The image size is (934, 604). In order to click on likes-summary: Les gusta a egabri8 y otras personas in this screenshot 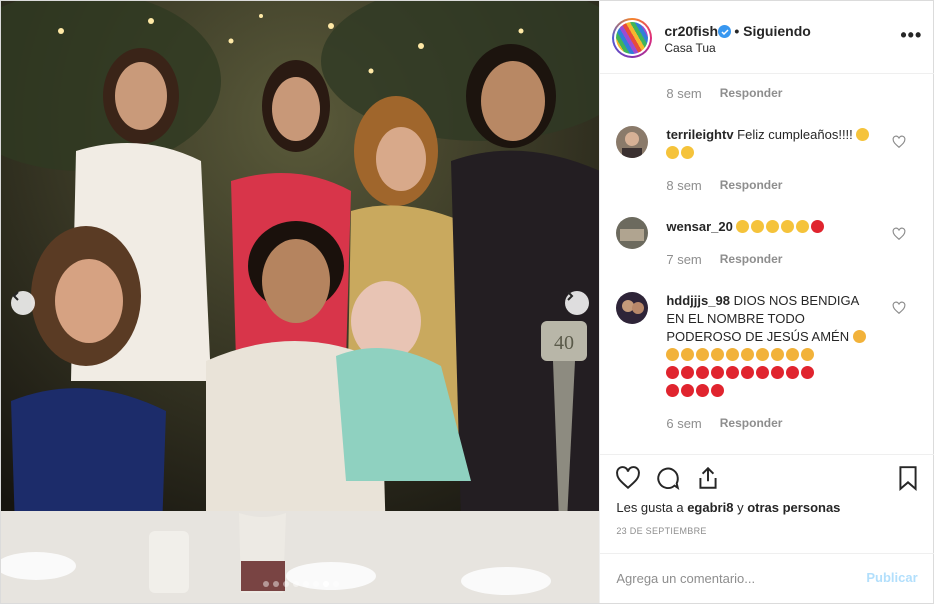, I will do `click(728, 507)`.